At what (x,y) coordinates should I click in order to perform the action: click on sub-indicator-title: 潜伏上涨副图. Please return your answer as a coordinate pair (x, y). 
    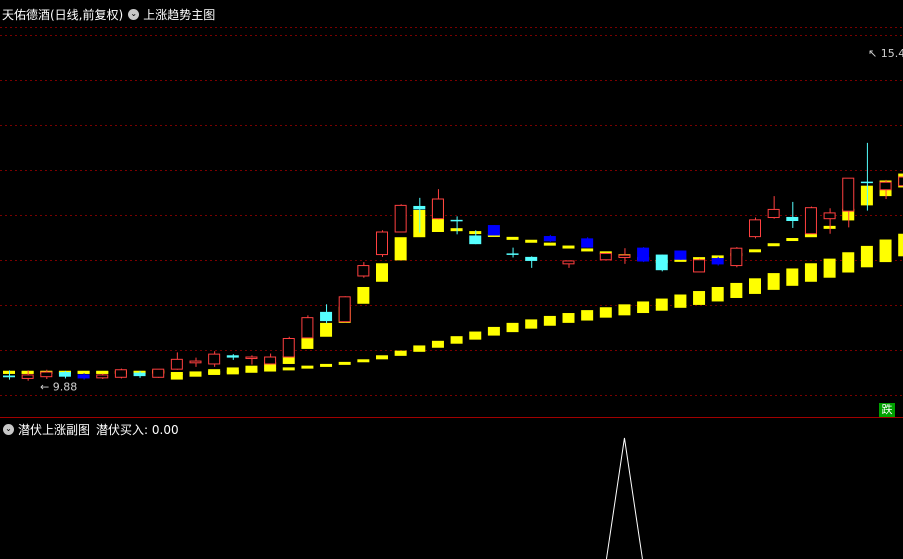
    Looking at the image, I should click on (54, 429).